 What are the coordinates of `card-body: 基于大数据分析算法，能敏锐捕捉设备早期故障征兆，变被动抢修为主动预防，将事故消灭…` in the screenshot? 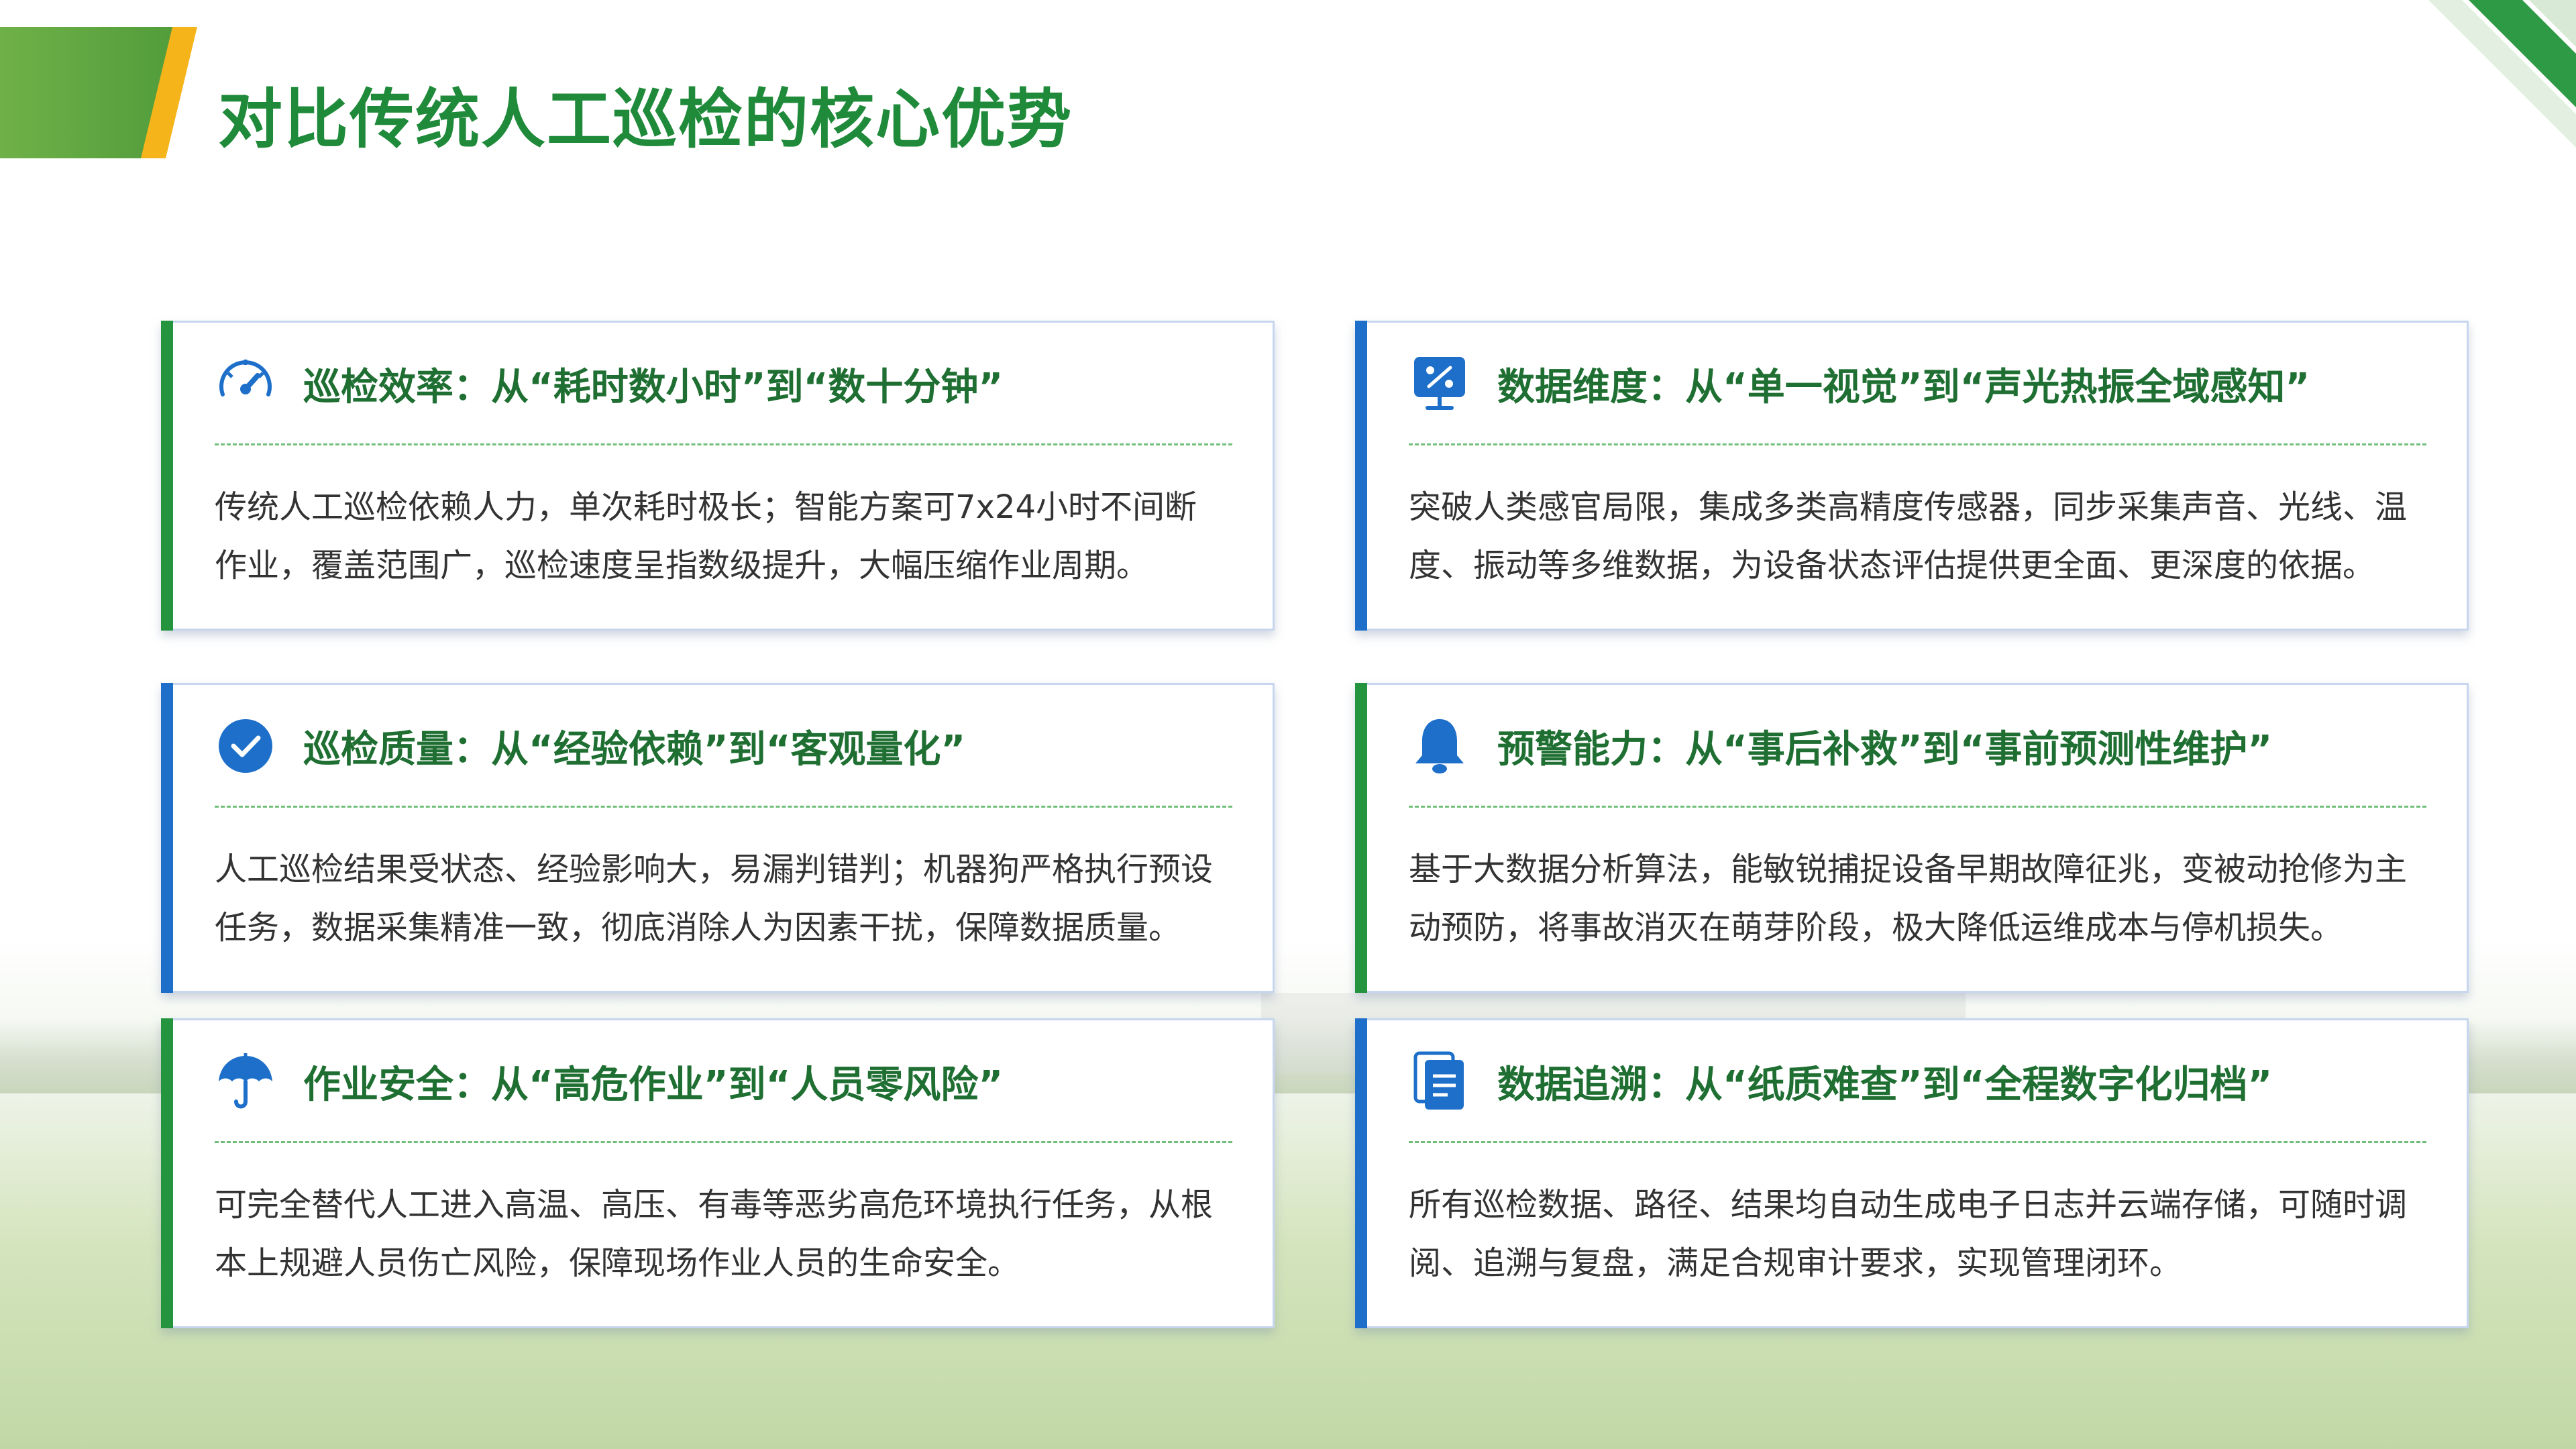 It's located at (1908, 899).